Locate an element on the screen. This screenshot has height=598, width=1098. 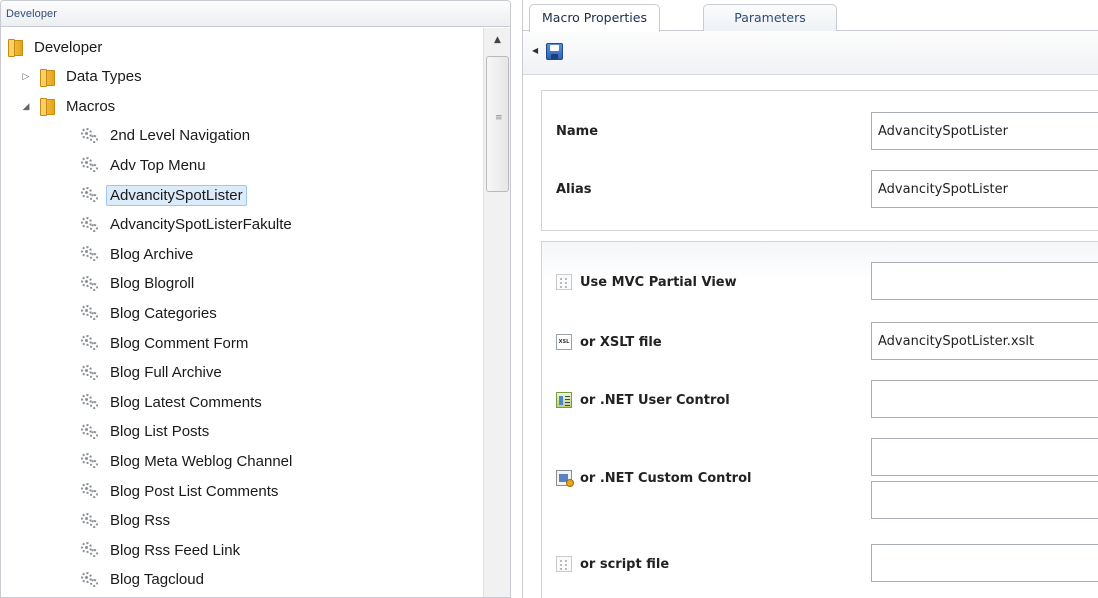
scrollbar-thumb: ≡ is located at coordinates (497, 124).